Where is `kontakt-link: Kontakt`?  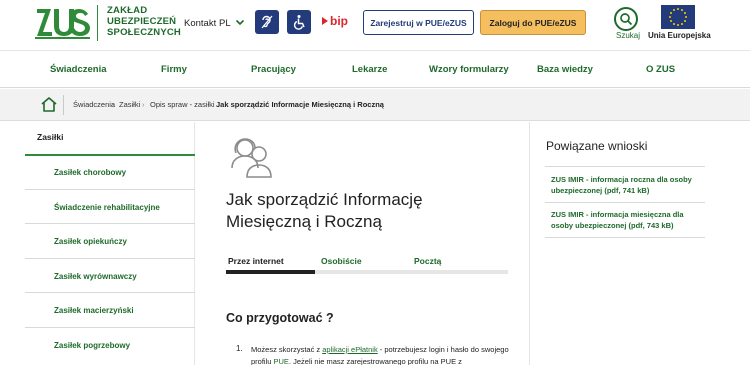 kontakt-link: Kontakt is located at coordinates (200, 23).